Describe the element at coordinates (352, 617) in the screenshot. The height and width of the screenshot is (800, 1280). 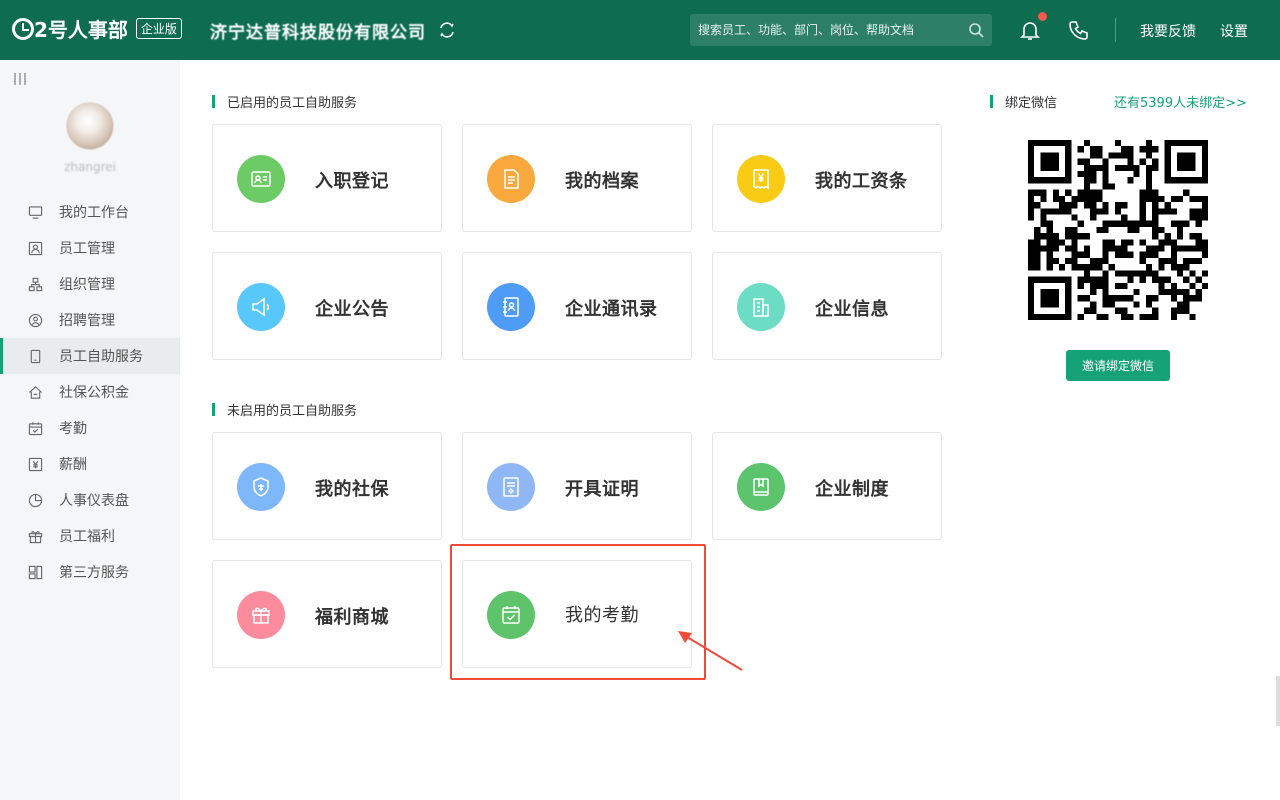
I see `card-label: 福利商城` at that location.